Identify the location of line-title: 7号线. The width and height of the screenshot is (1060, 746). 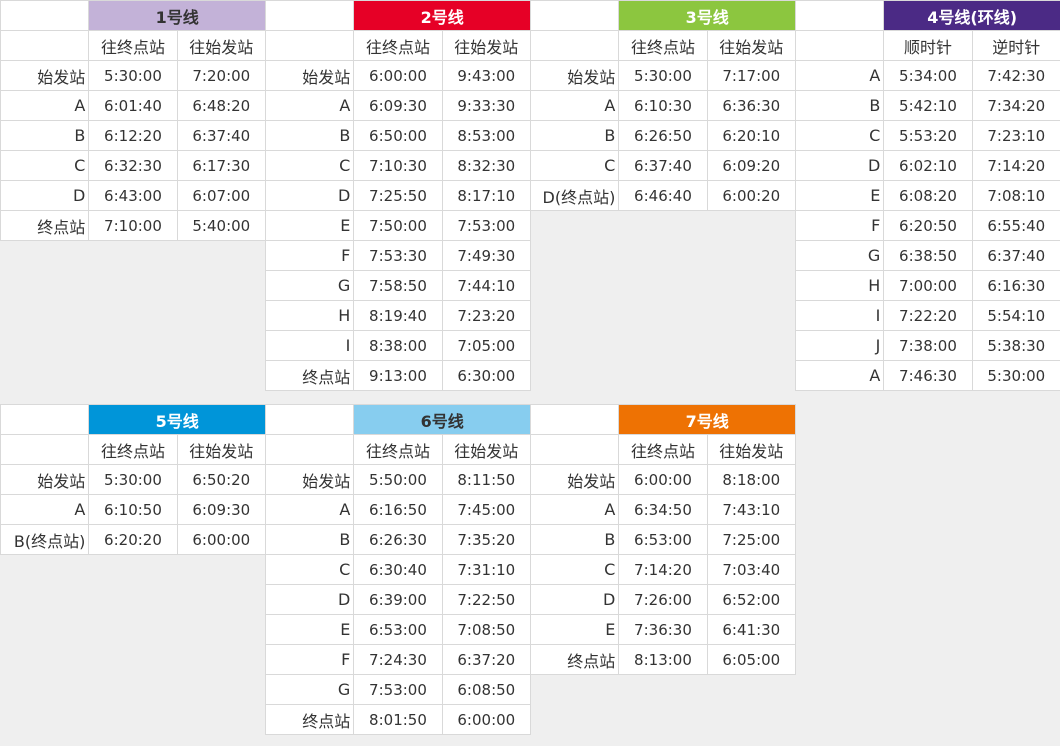
(707, 419).